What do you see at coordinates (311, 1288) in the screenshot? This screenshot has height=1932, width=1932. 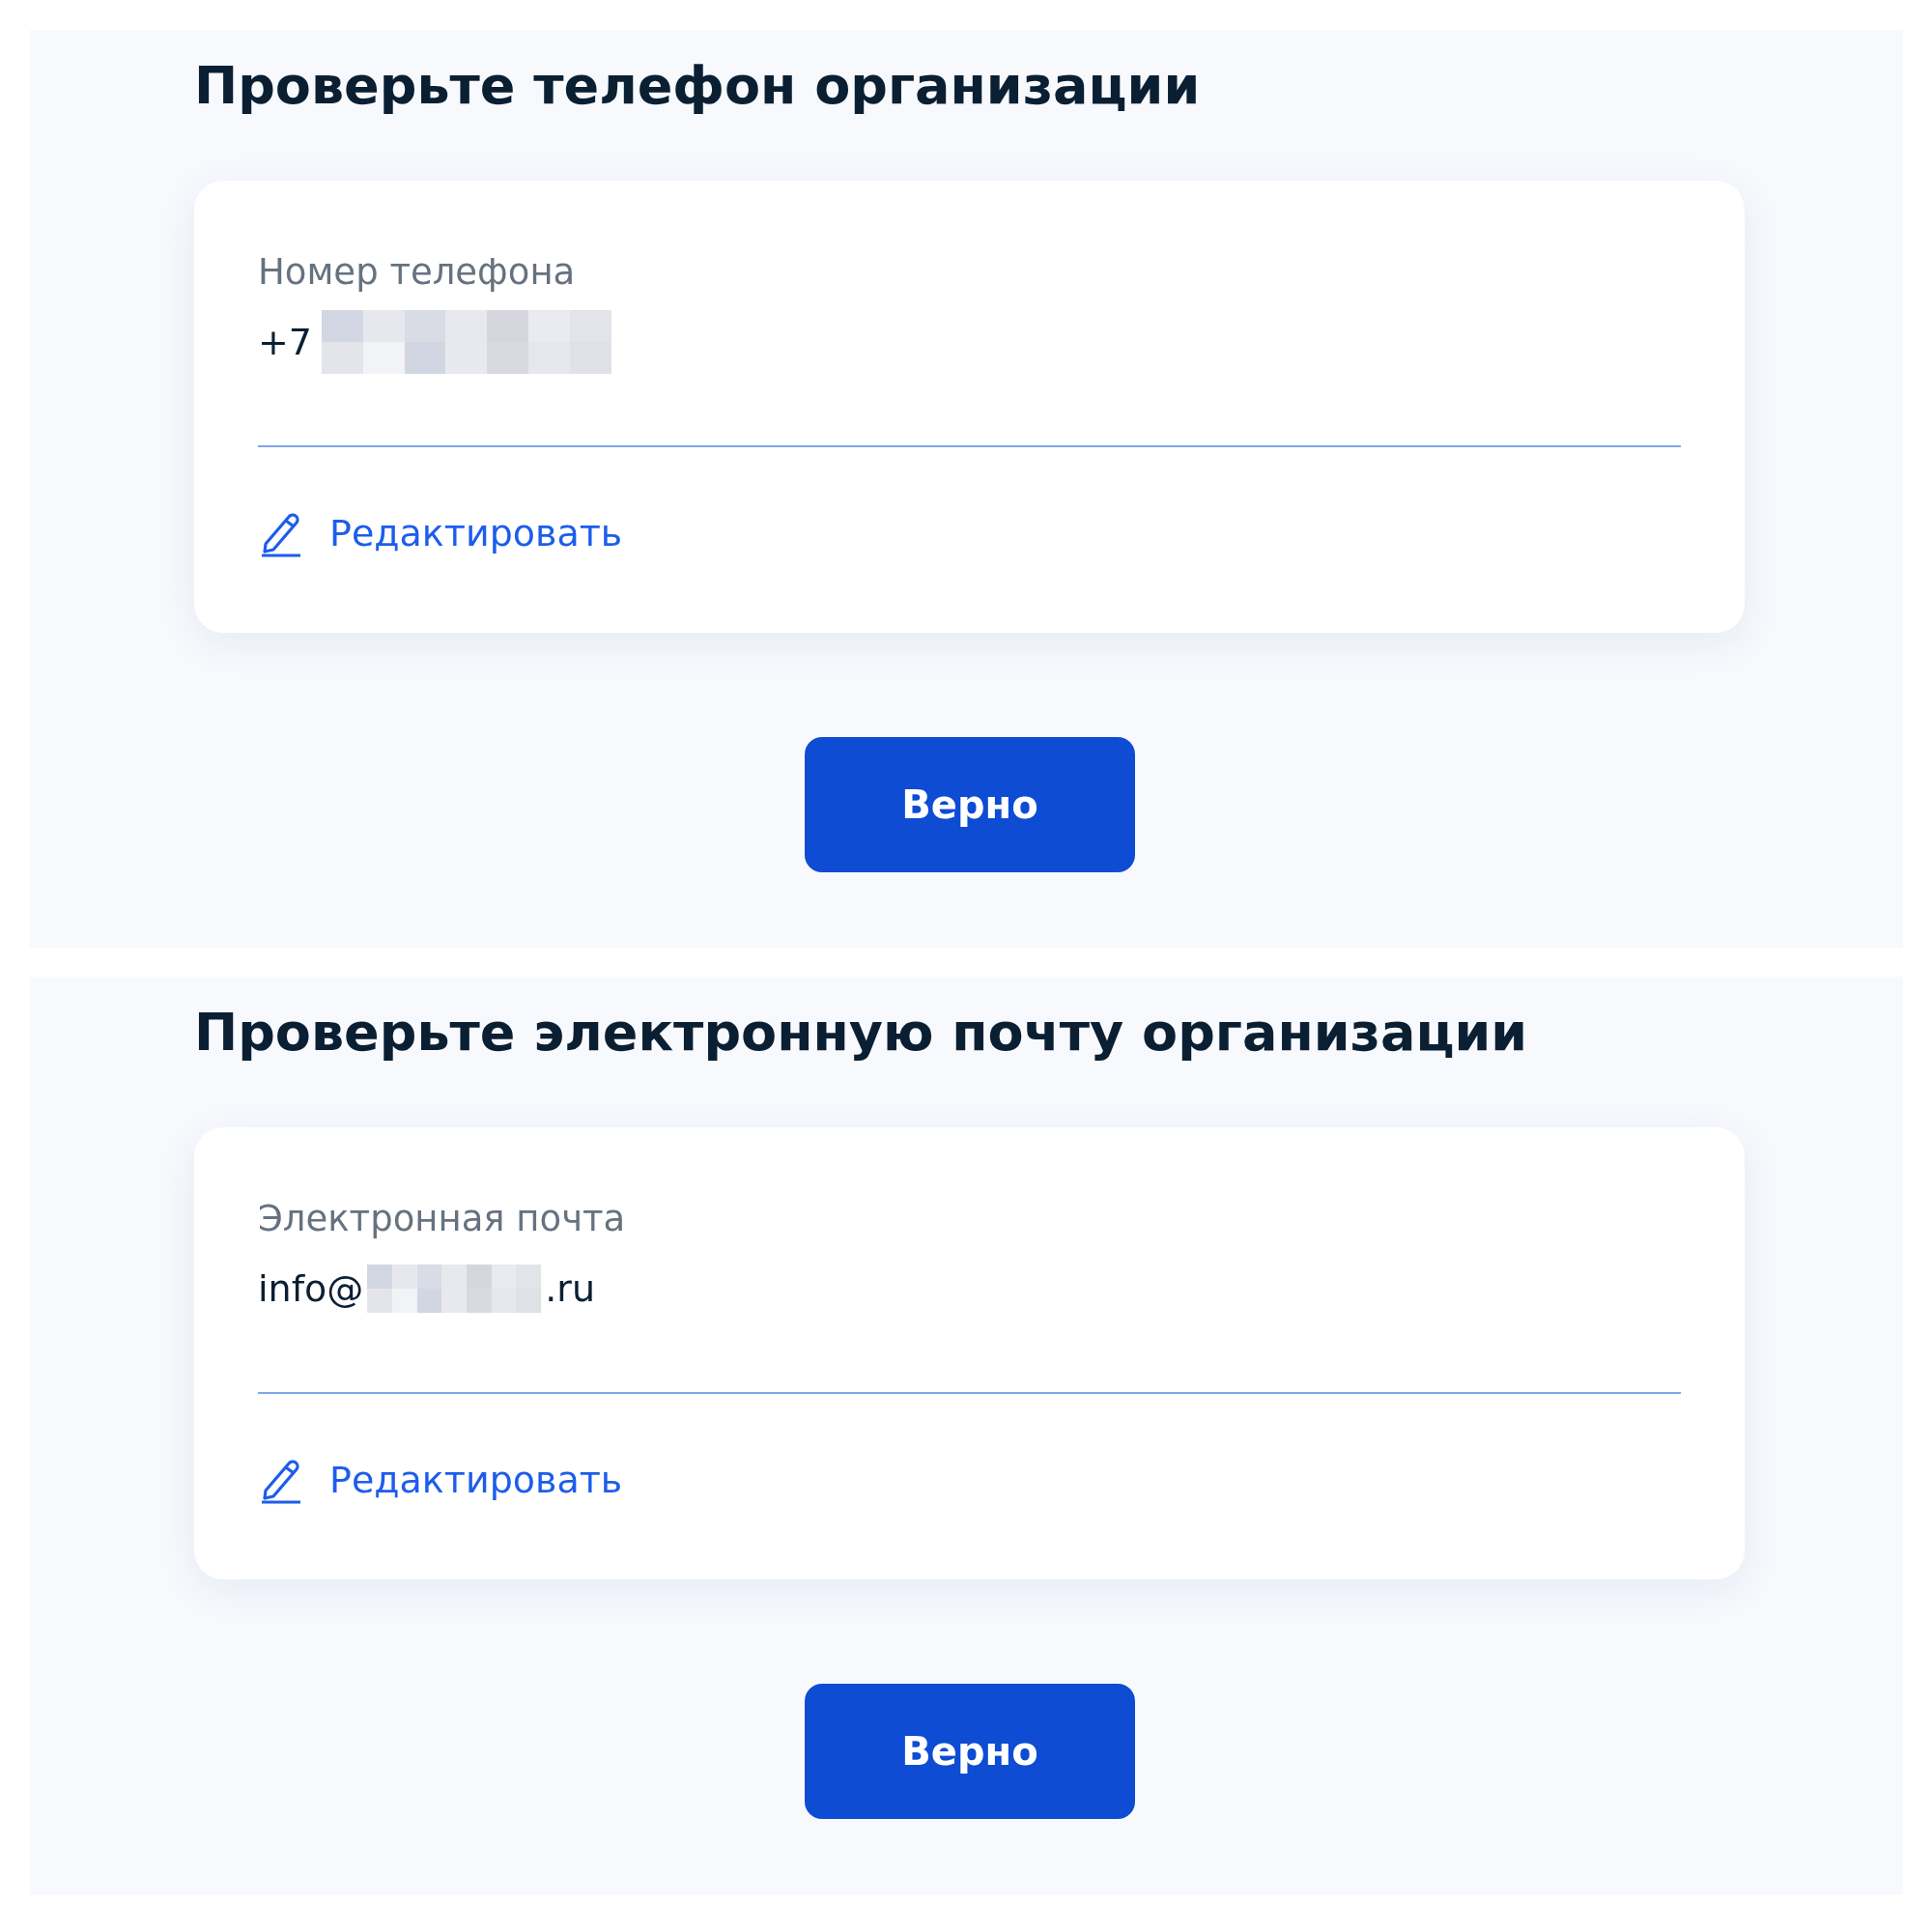 I see `field-value: info@` at bounding box center [311, 1288].